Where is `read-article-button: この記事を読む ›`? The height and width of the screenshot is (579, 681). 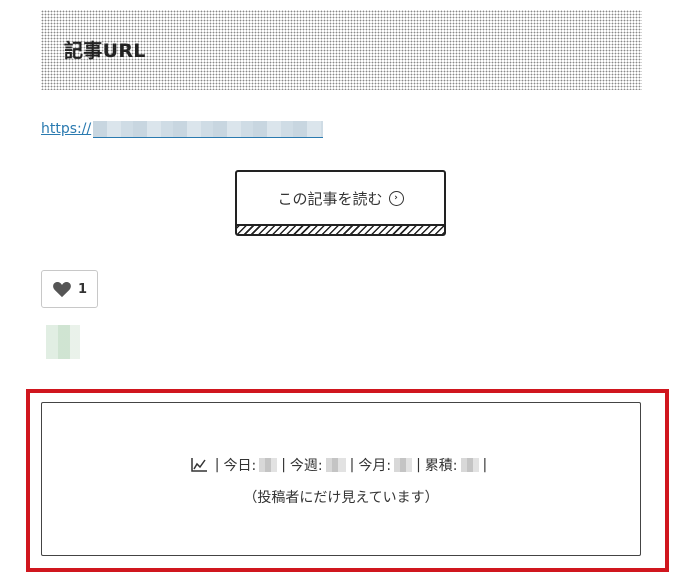 read-article-button: この記事を読む › is located at coordinates (340, 203).